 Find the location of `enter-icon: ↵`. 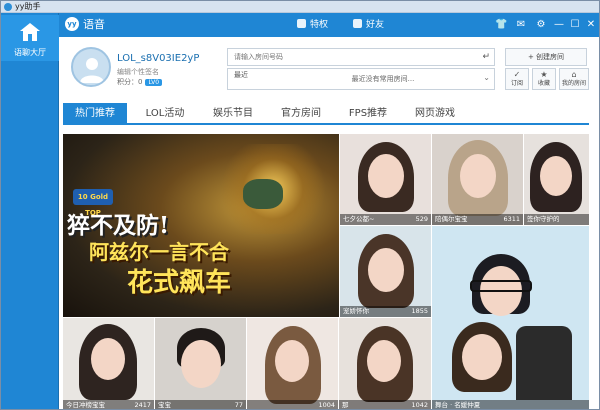

enter-icon: ↵ is located at coordinates (486, 57).